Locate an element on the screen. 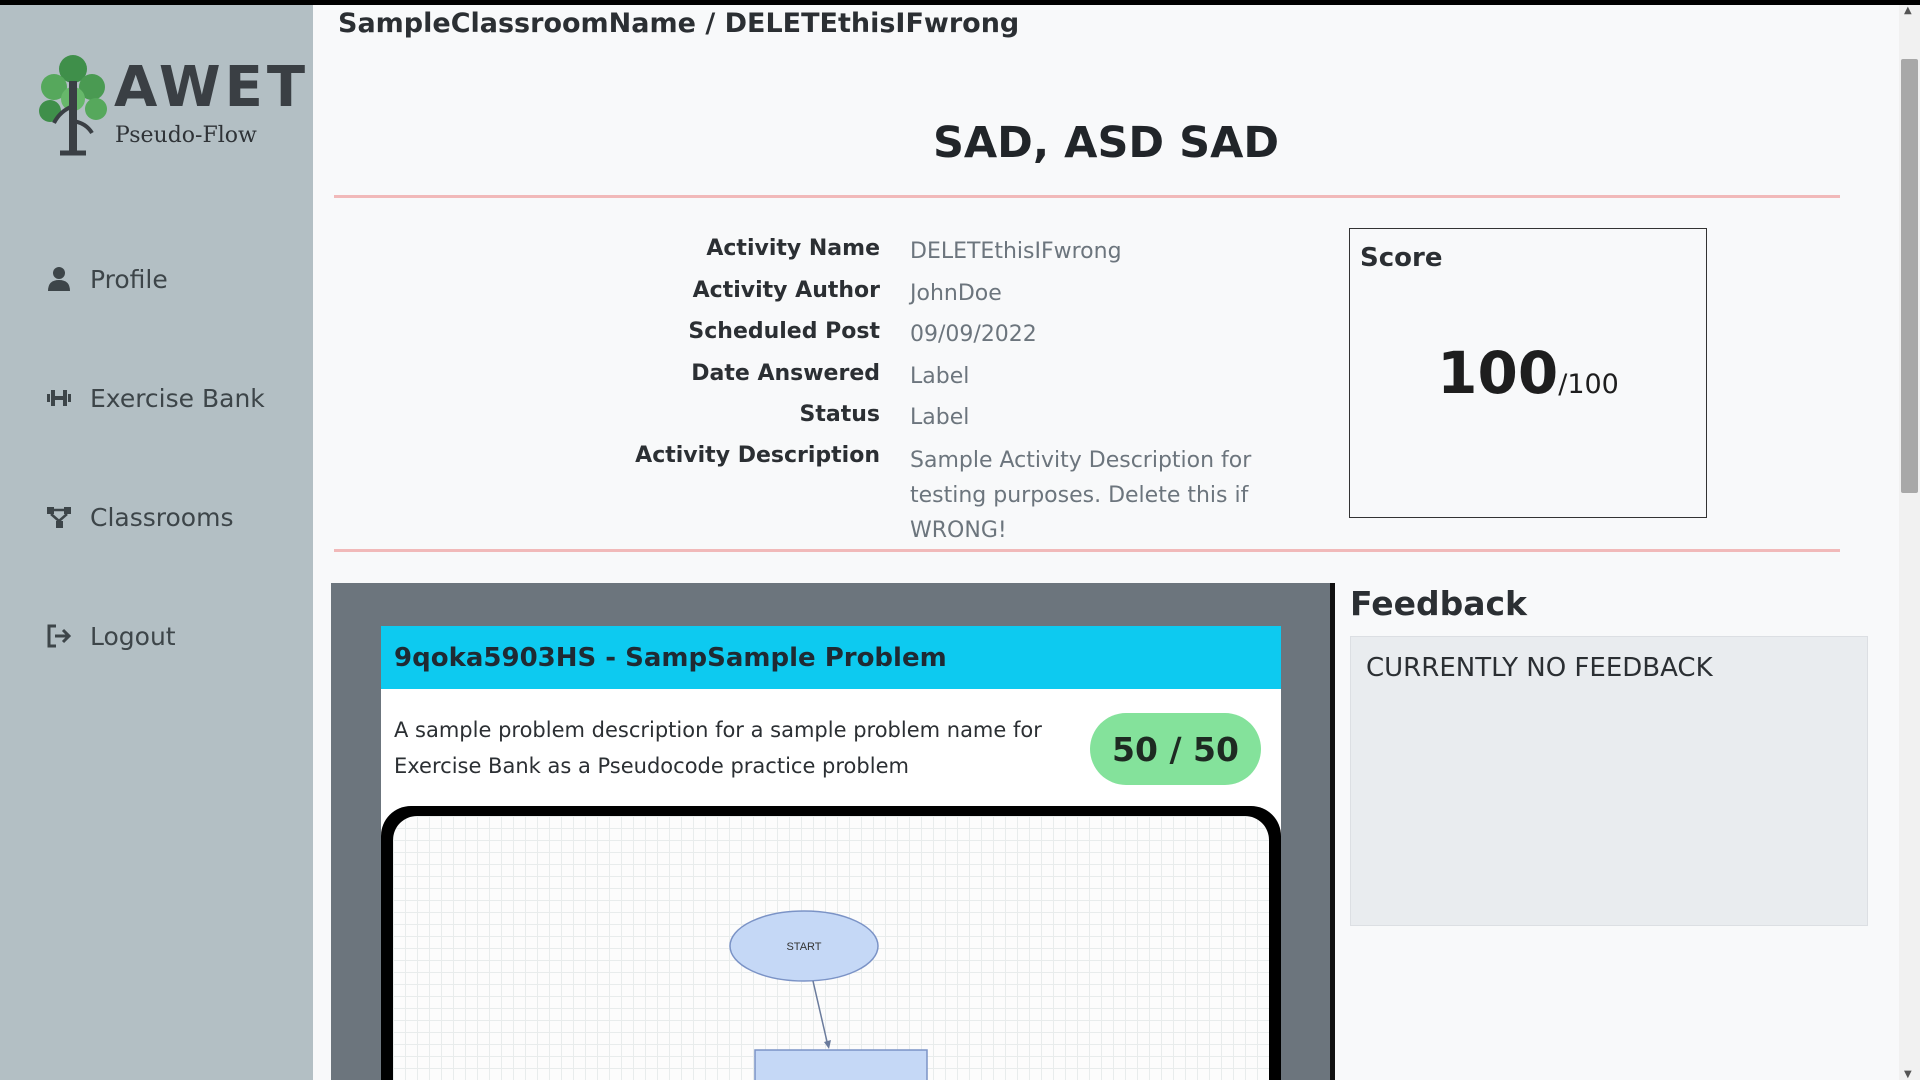  score-box: Score 100/100 is located at coordinates (1528, 373).